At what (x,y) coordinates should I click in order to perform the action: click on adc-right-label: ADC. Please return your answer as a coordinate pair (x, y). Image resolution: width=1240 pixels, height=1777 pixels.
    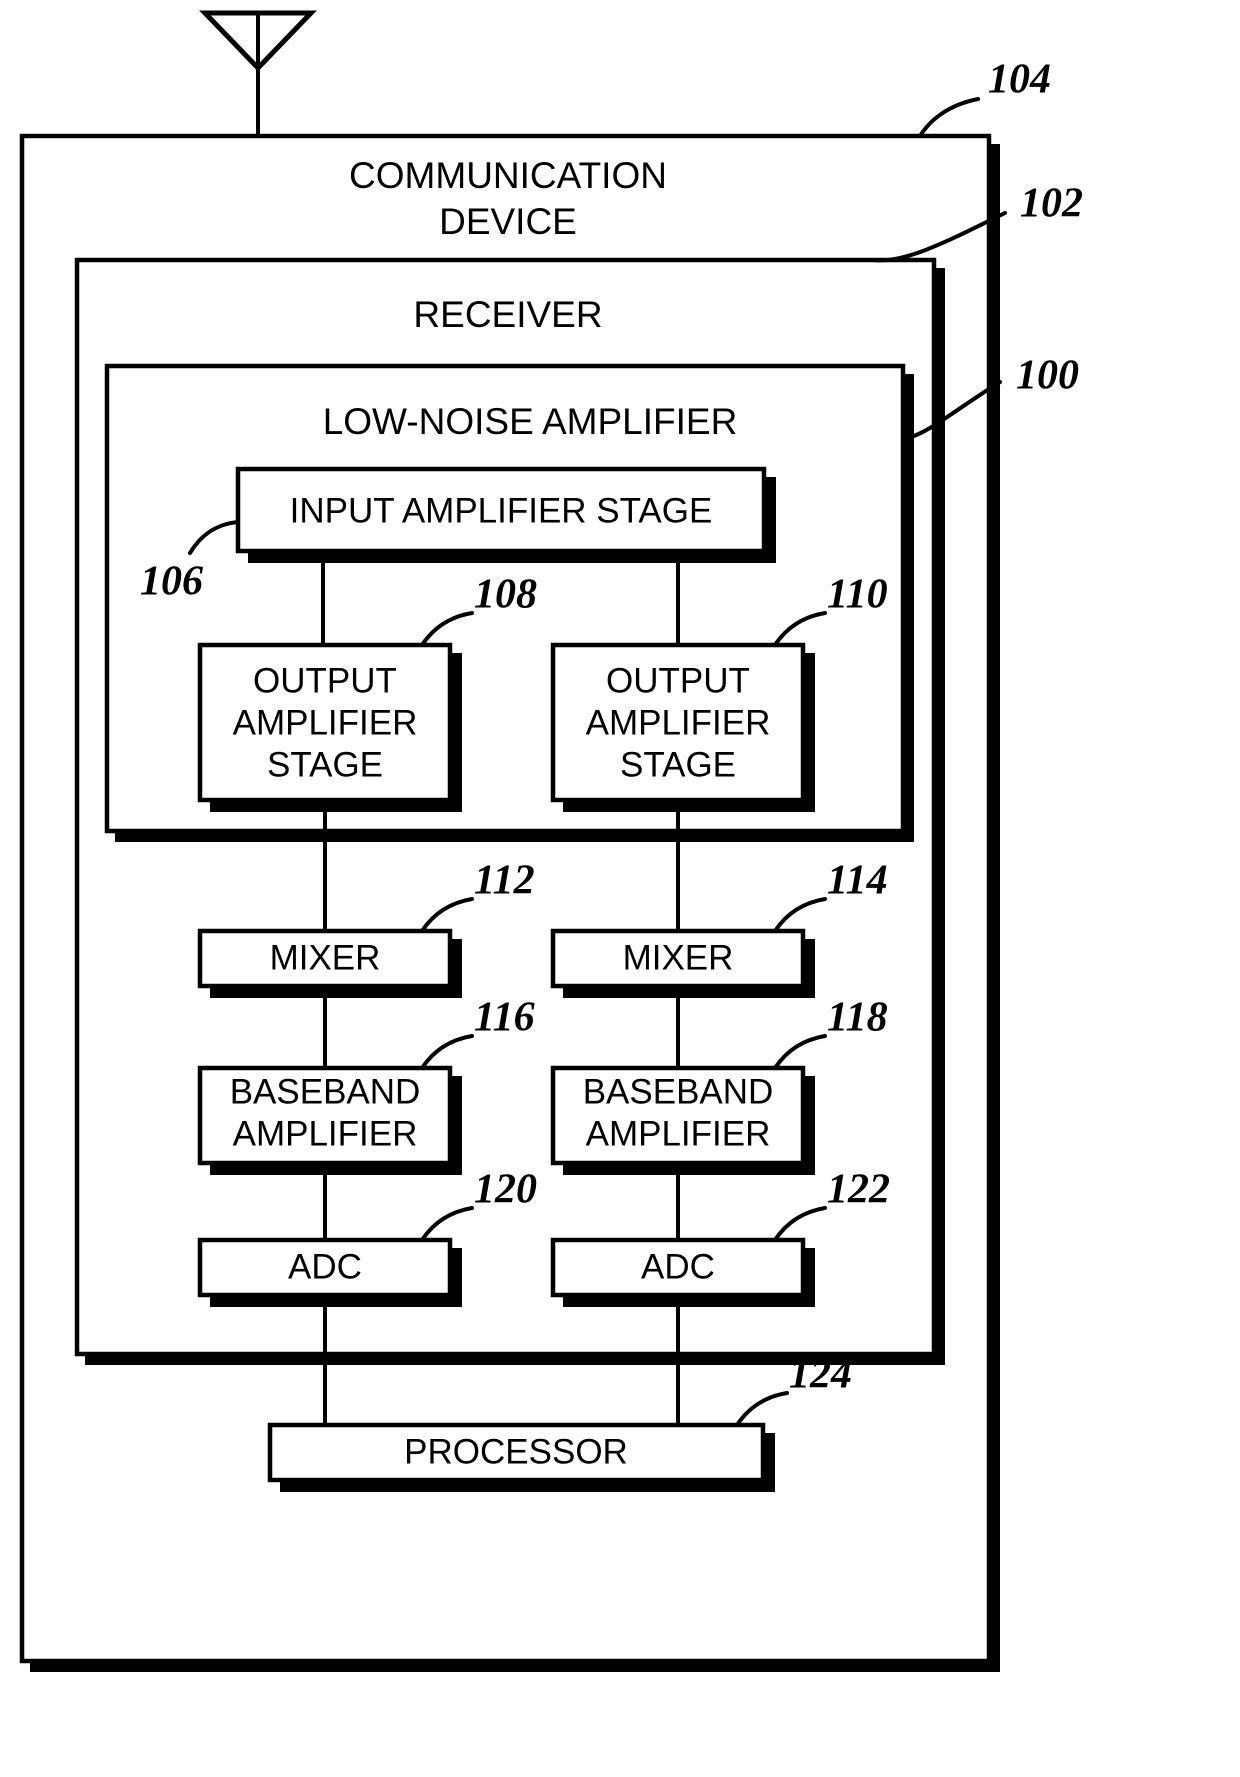
    Looking at the image, I should click on (678, 1266).